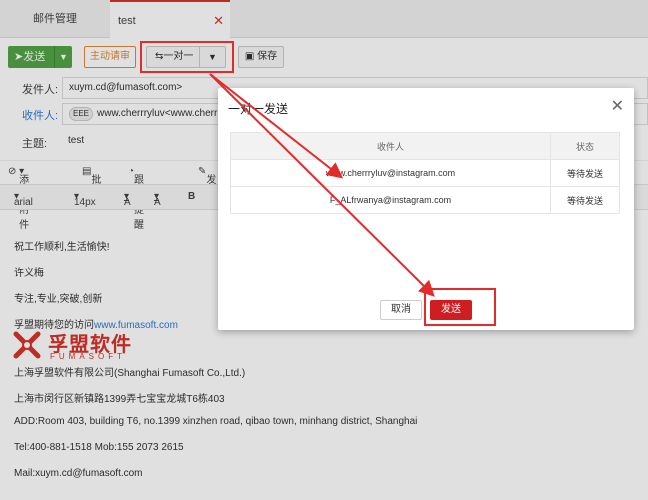 This screenshot has width=648, height=500. I want to click on arrow-to-row, so click(276, 126).